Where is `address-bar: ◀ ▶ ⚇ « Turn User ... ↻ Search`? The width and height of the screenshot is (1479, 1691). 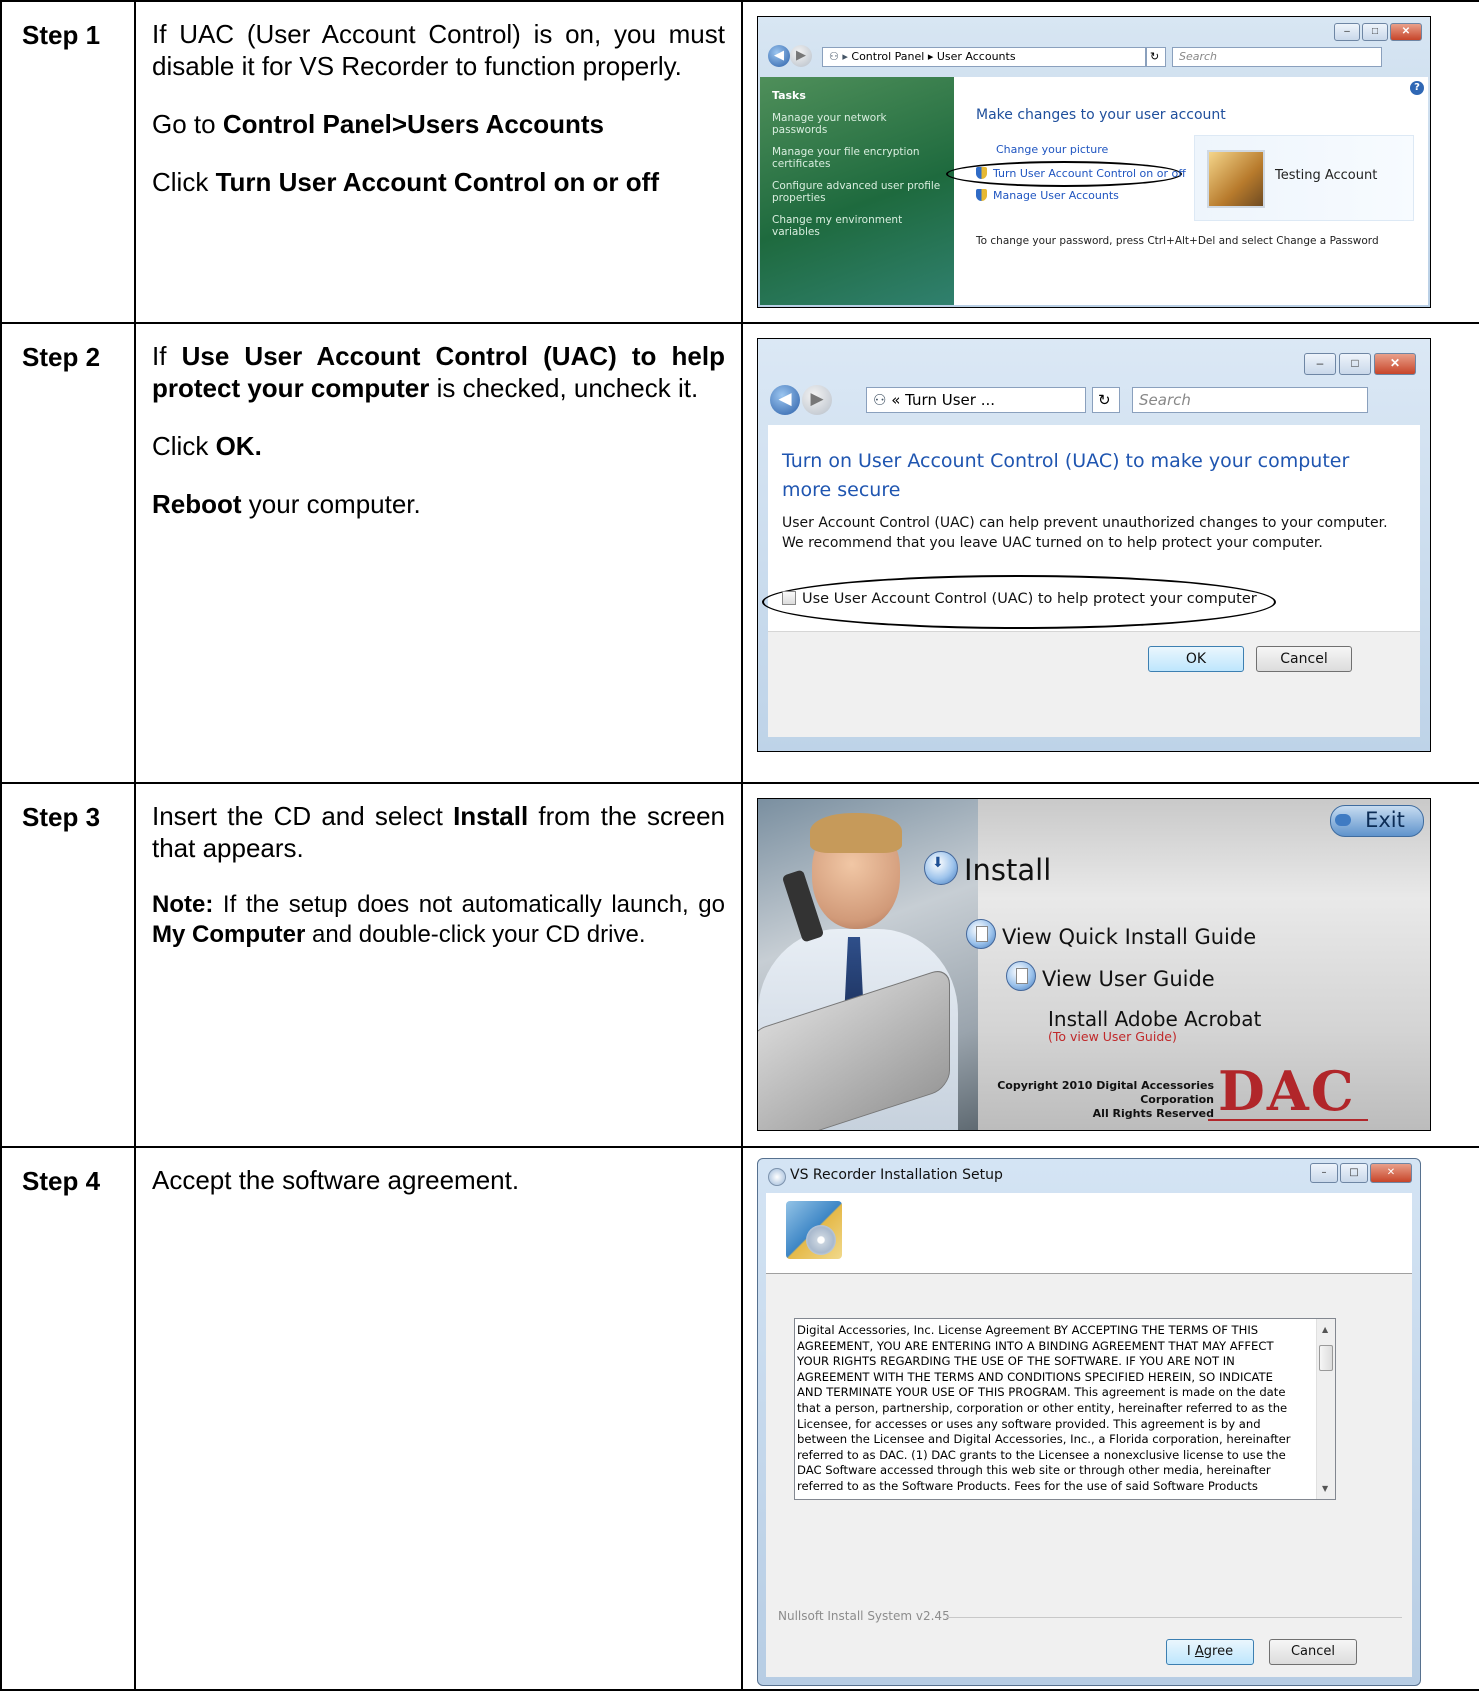
address-bar: ◀ ▶ ⚇ « Turn User ... ↻ Search is located at coordinates (1095, 400).